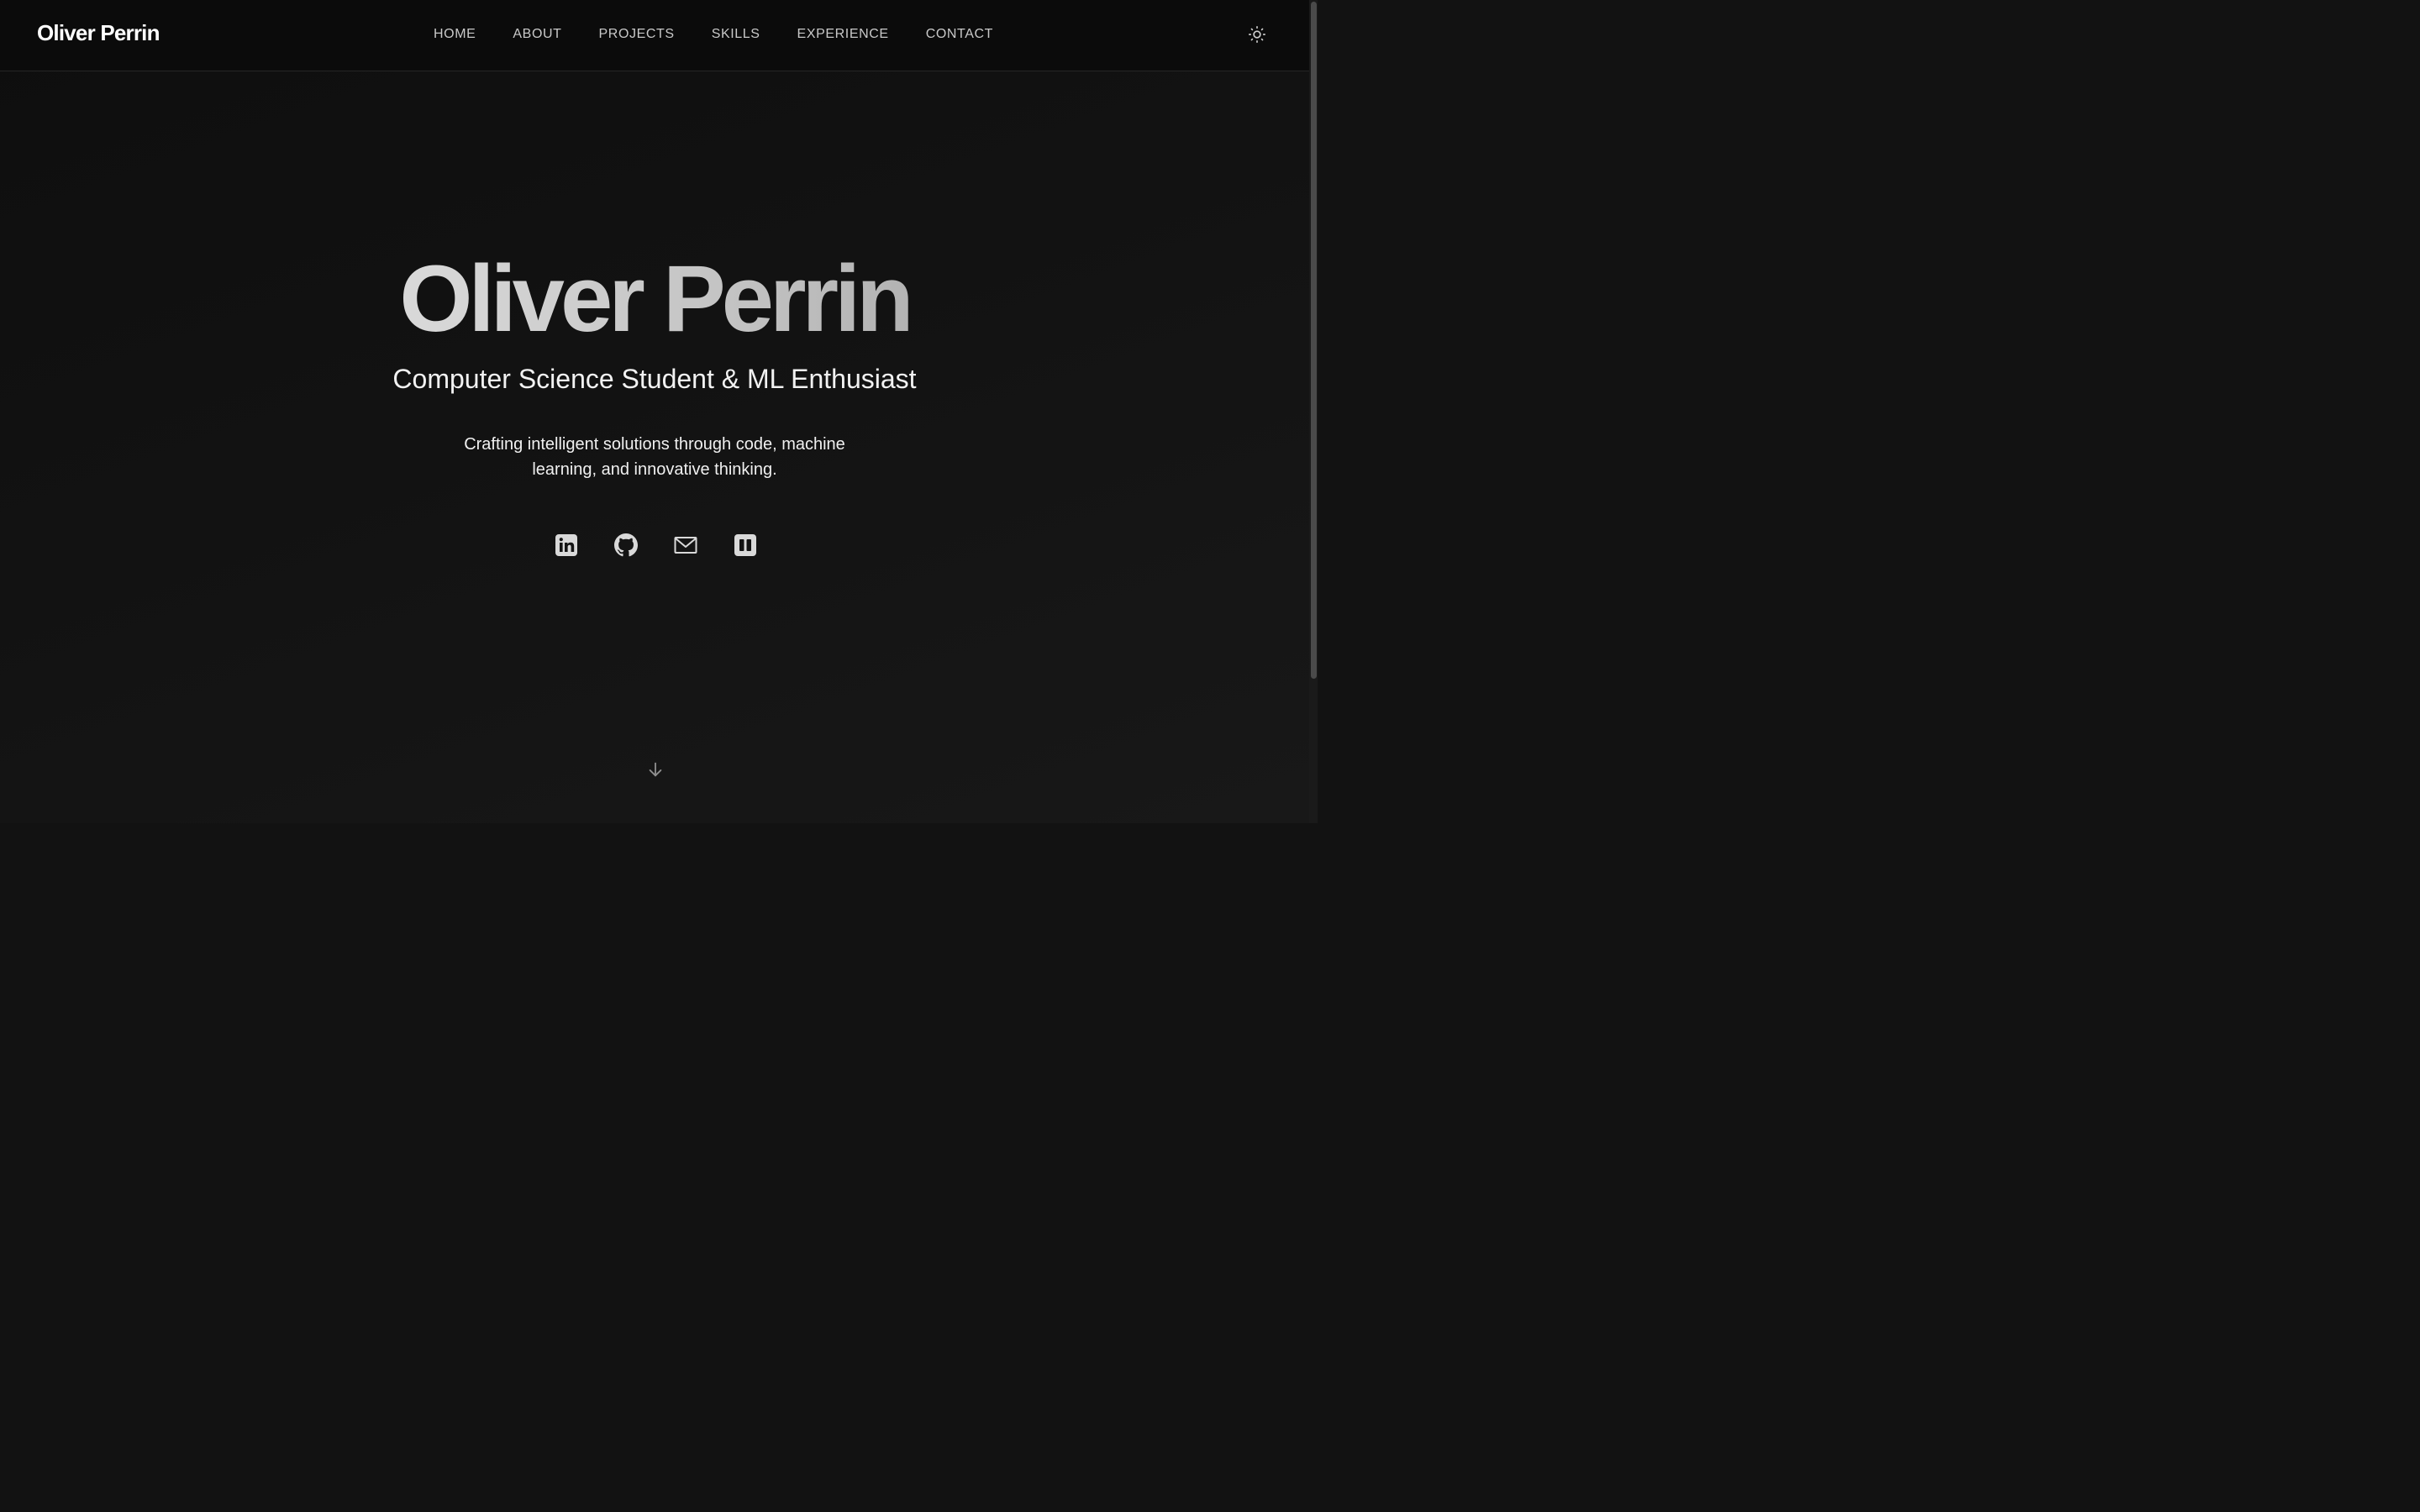 The image size is (2420, 1512). Describe the element at coordinates (843, 34) in the screenshot. I see `nav-experience: EXPERIENCE` at that location.